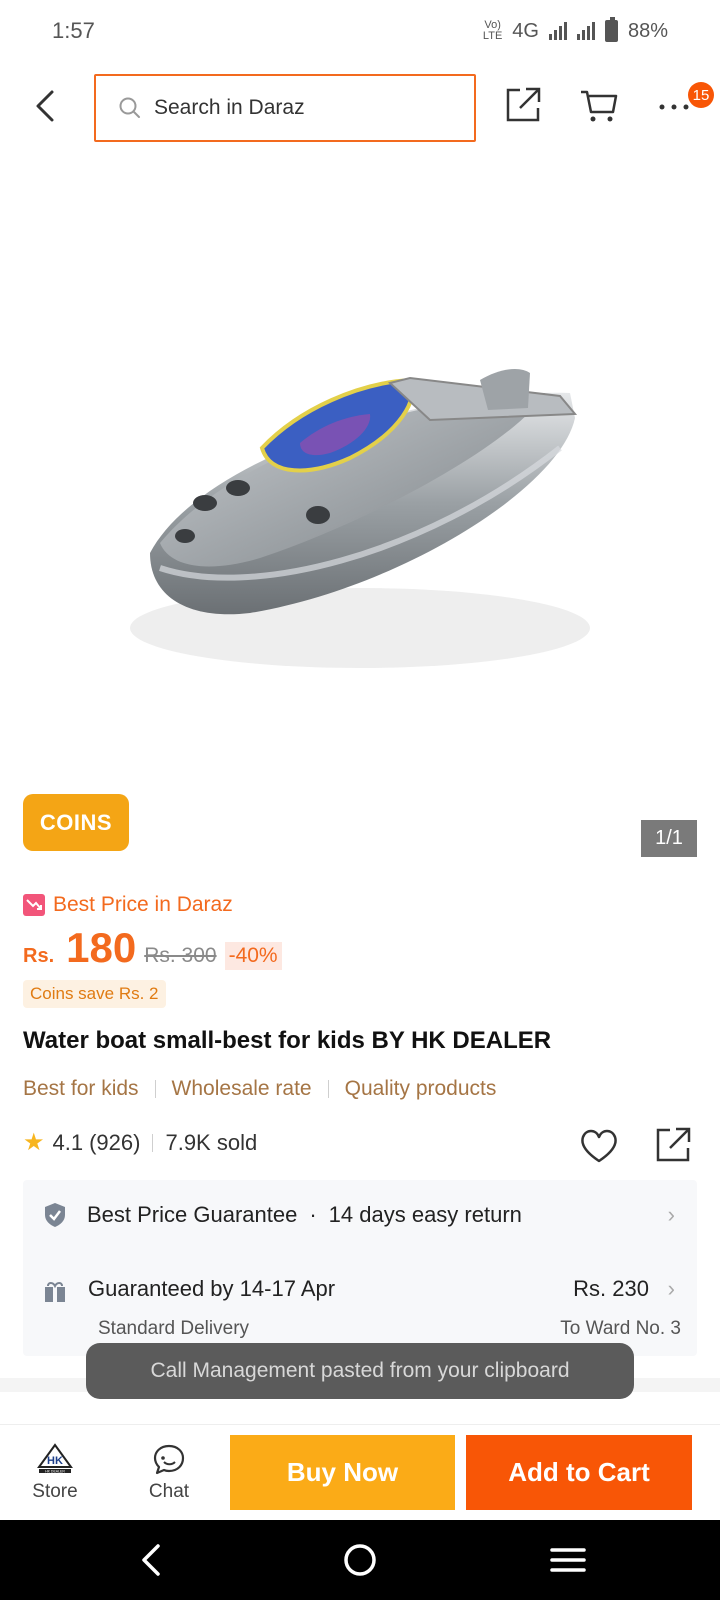 The height and width of the screenshot is (1600, 720). I want to click on status-icons: Vo) LTE 4G 88%, so click(575, 30).